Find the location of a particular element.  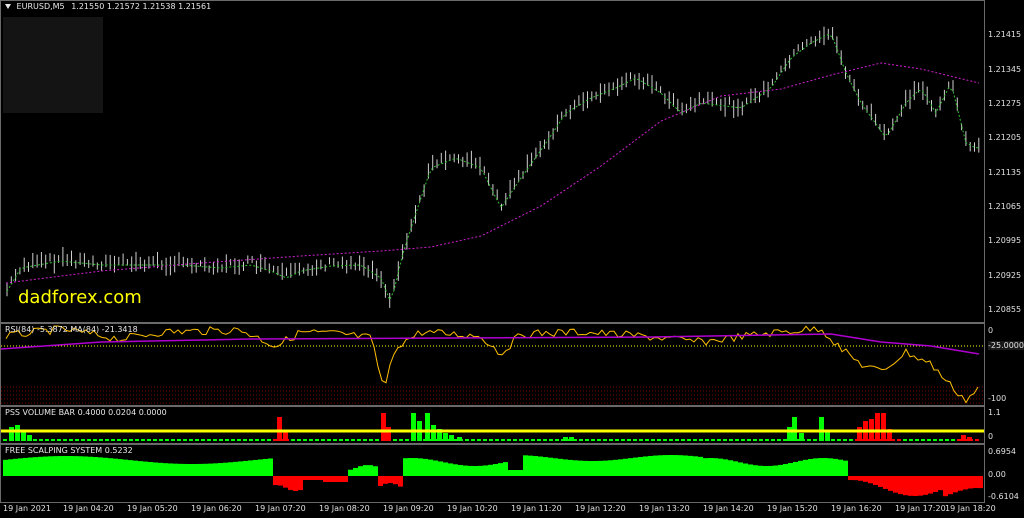

rsi-tick: -100 is located at coordinates (997, 398).